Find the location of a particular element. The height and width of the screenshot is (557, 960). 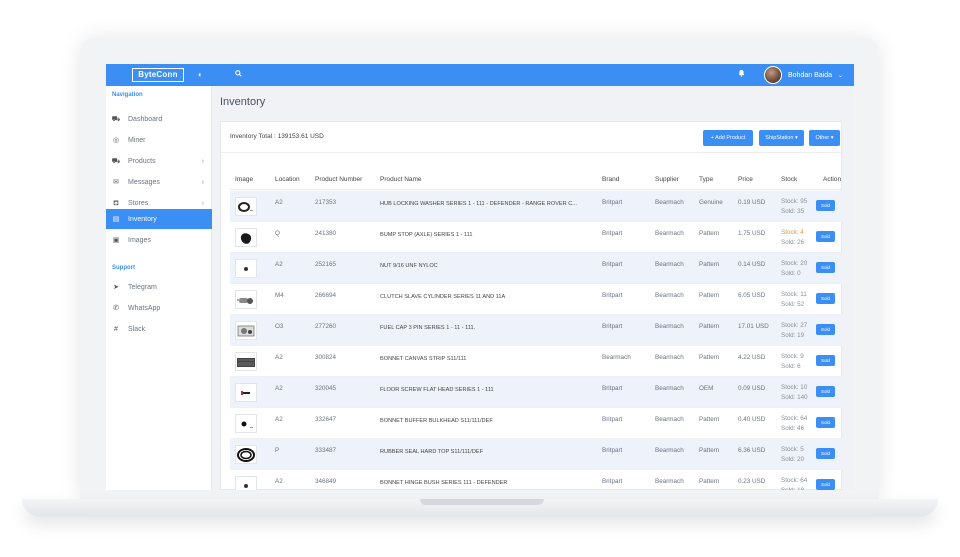

cell-brand: Bearmach is located at coordinates (616, 357).